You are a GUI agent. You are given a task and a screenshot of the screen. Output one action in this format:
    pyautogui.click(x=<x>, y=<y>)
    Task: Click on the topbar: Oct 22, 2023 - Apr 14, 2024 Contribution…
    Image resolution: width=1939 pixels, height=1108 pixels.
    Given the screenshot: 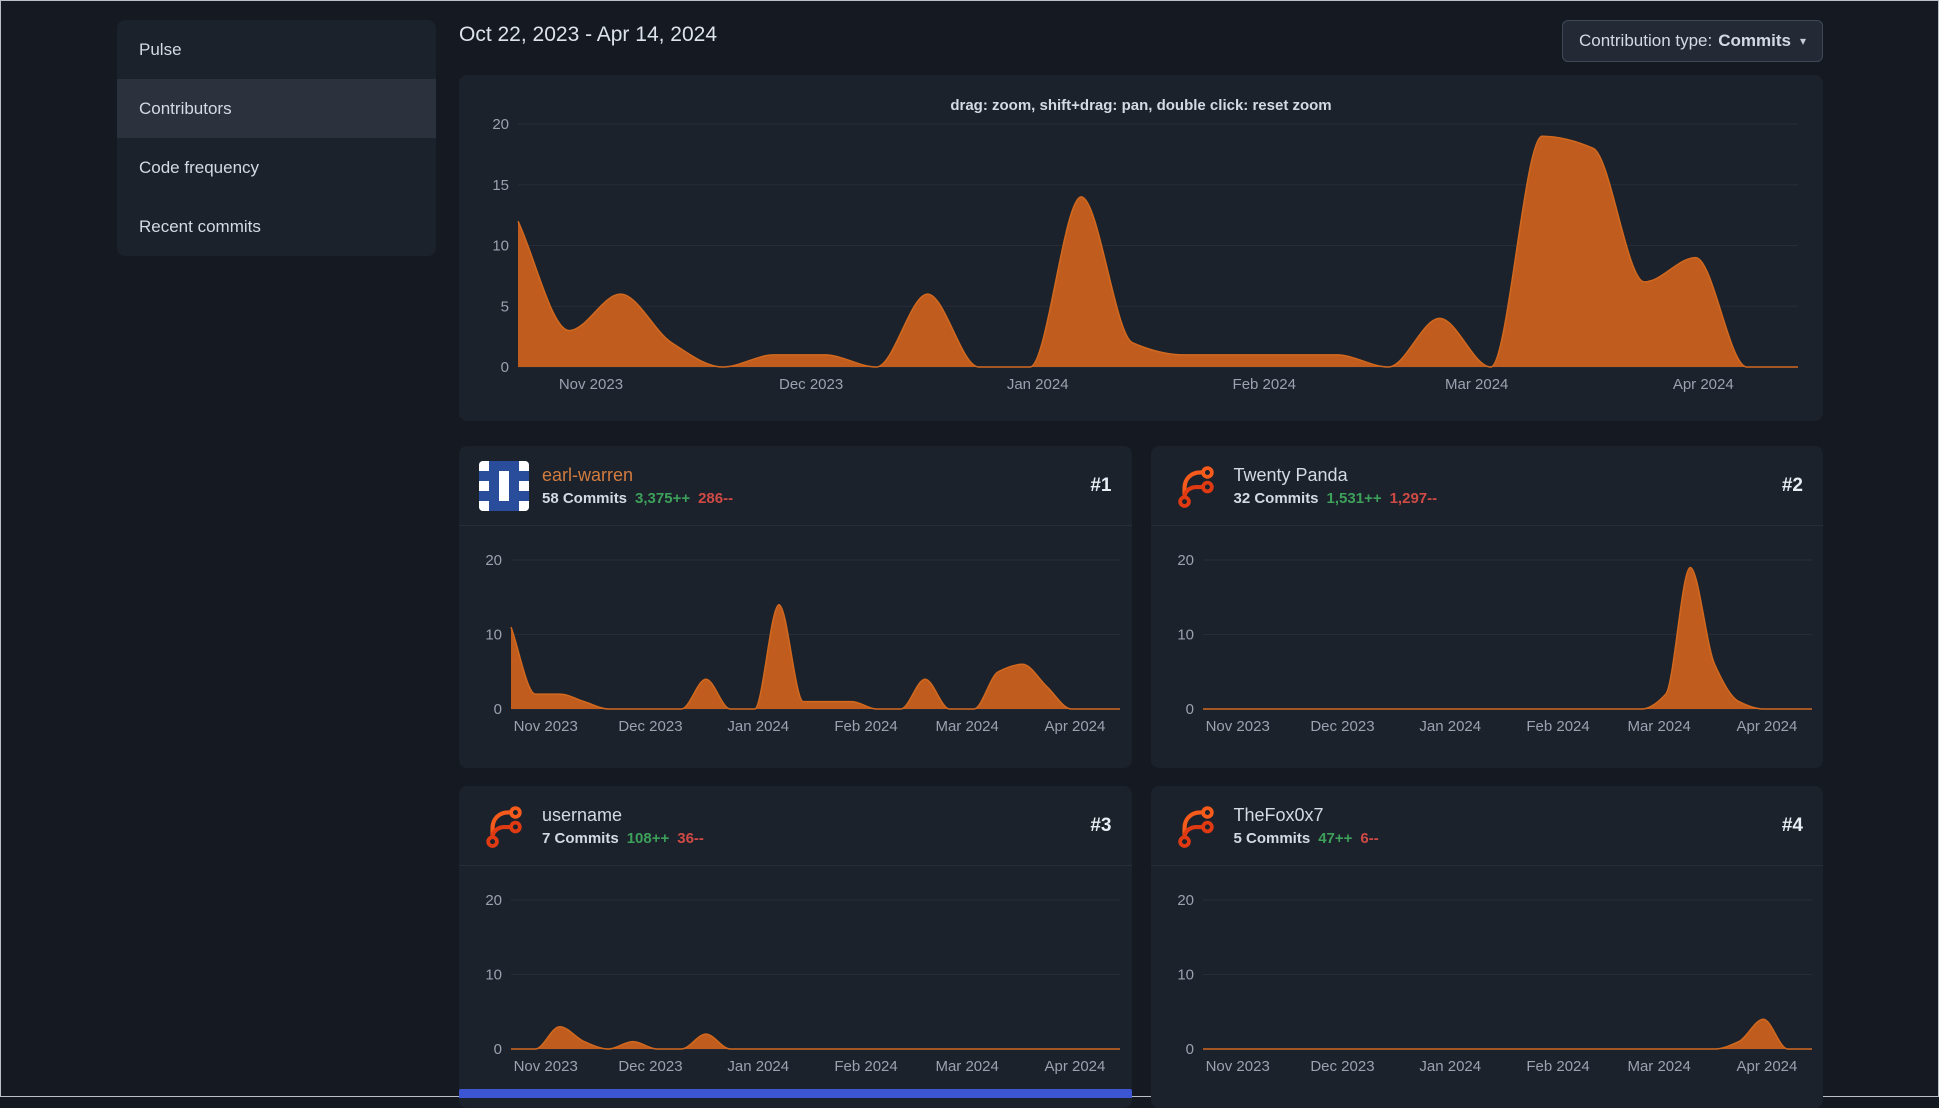 What is the action you would take?
    pyautogui.click(x=1141, y=47)
    